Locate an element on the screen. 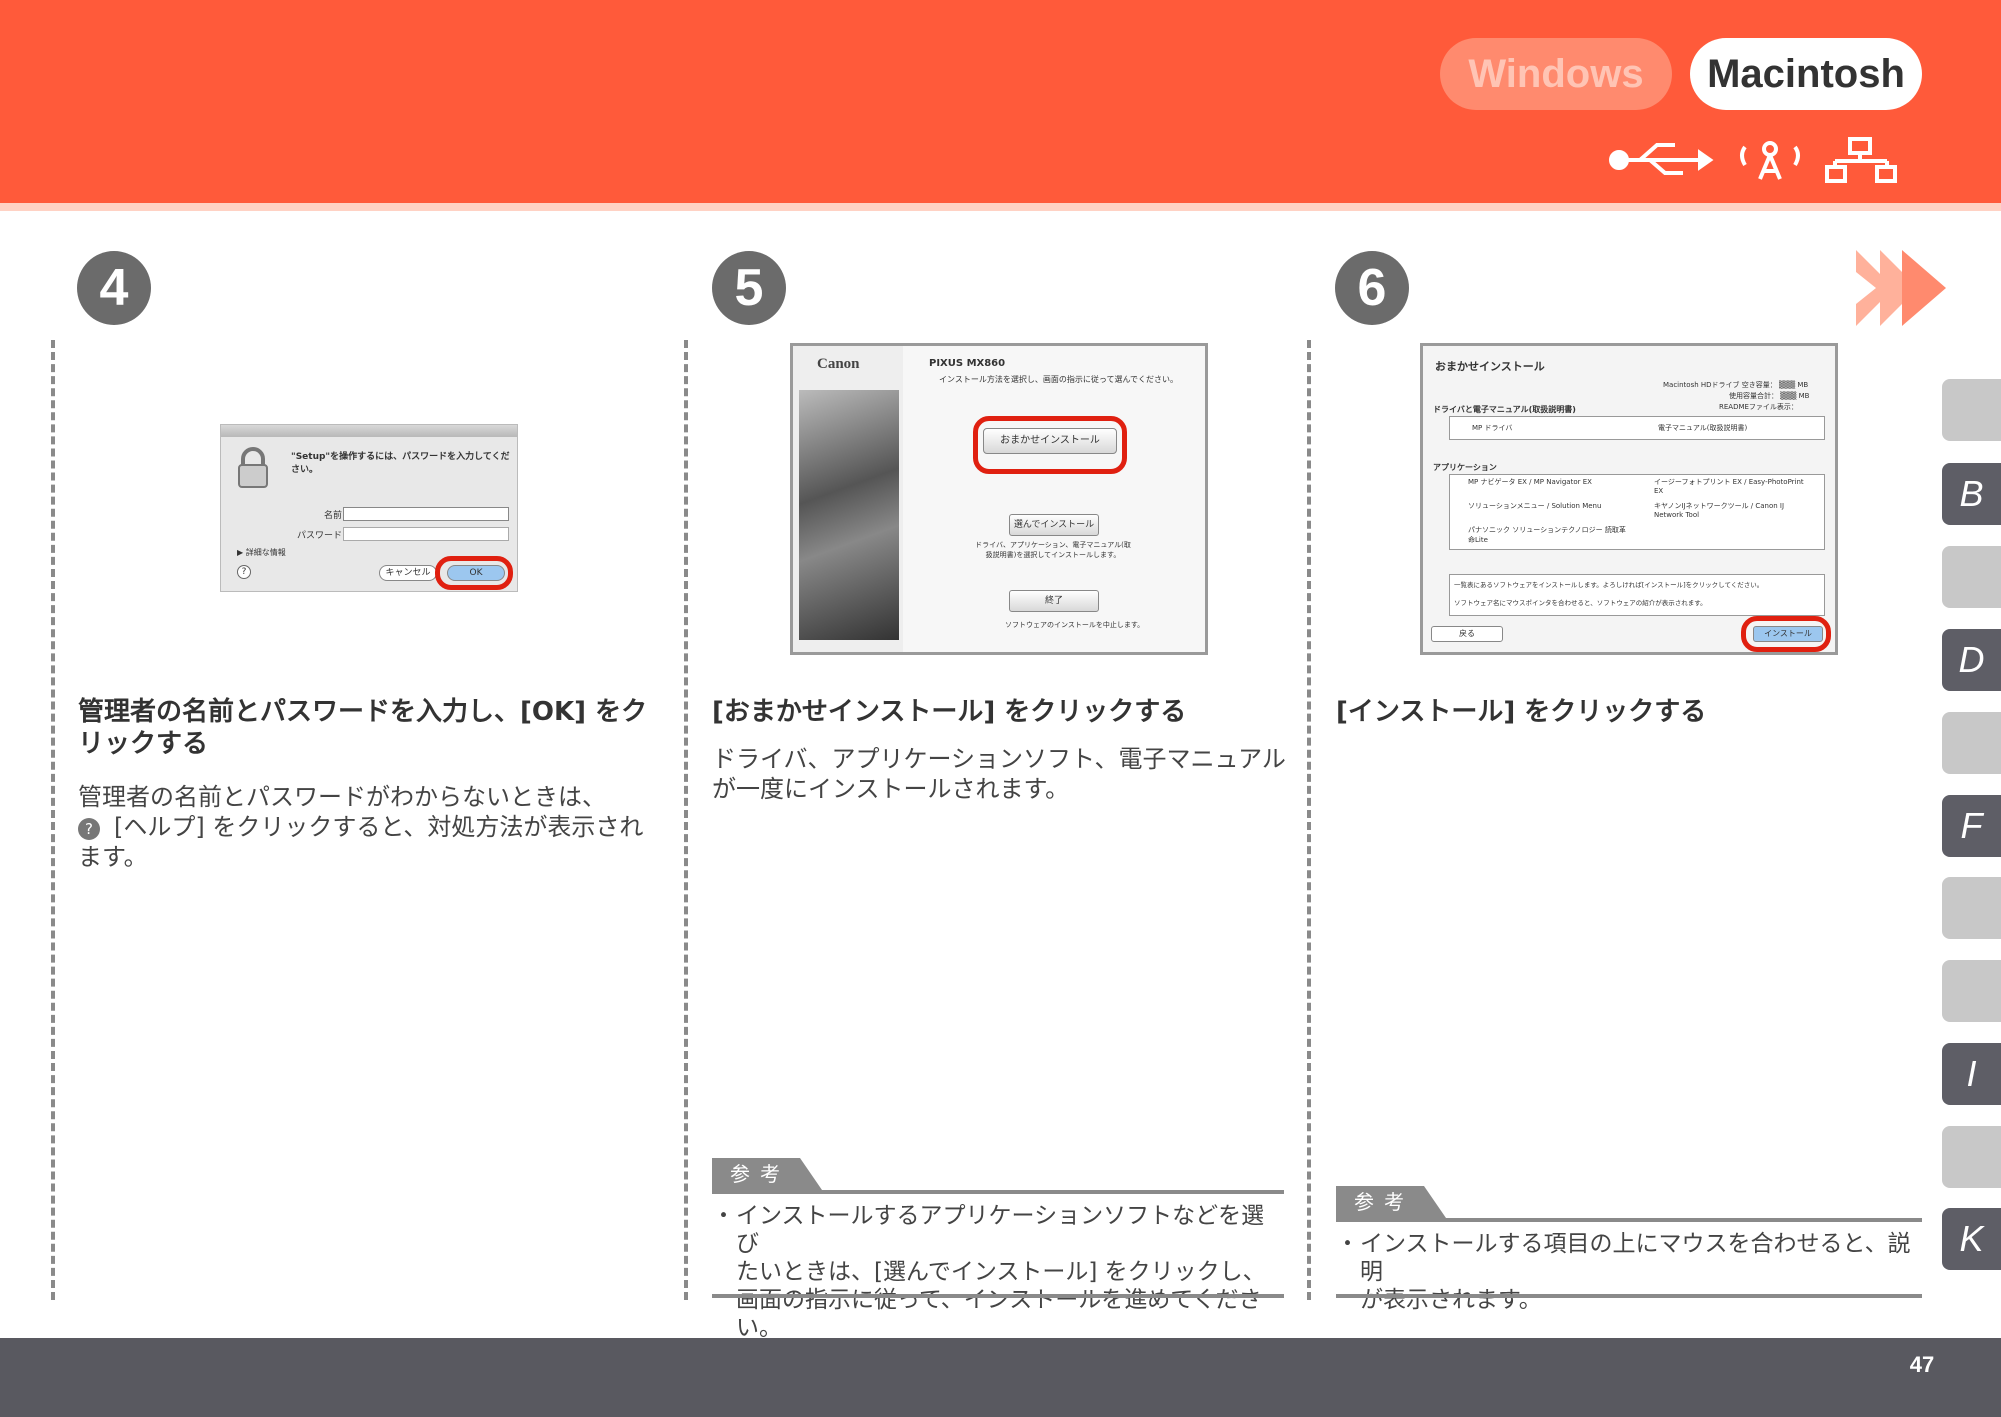 The height and width of the screenshot is (1417, 2001). highlight-easy-install is located at coordinates (1050, 445).